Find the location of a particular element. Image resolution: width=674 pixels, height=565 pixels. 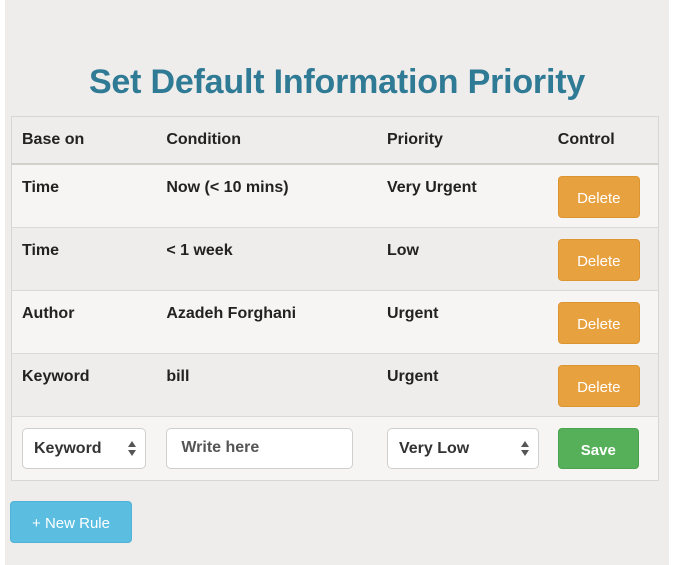

new-rule-row: Keyword Very Low Save is located at coordinates (335, 447).